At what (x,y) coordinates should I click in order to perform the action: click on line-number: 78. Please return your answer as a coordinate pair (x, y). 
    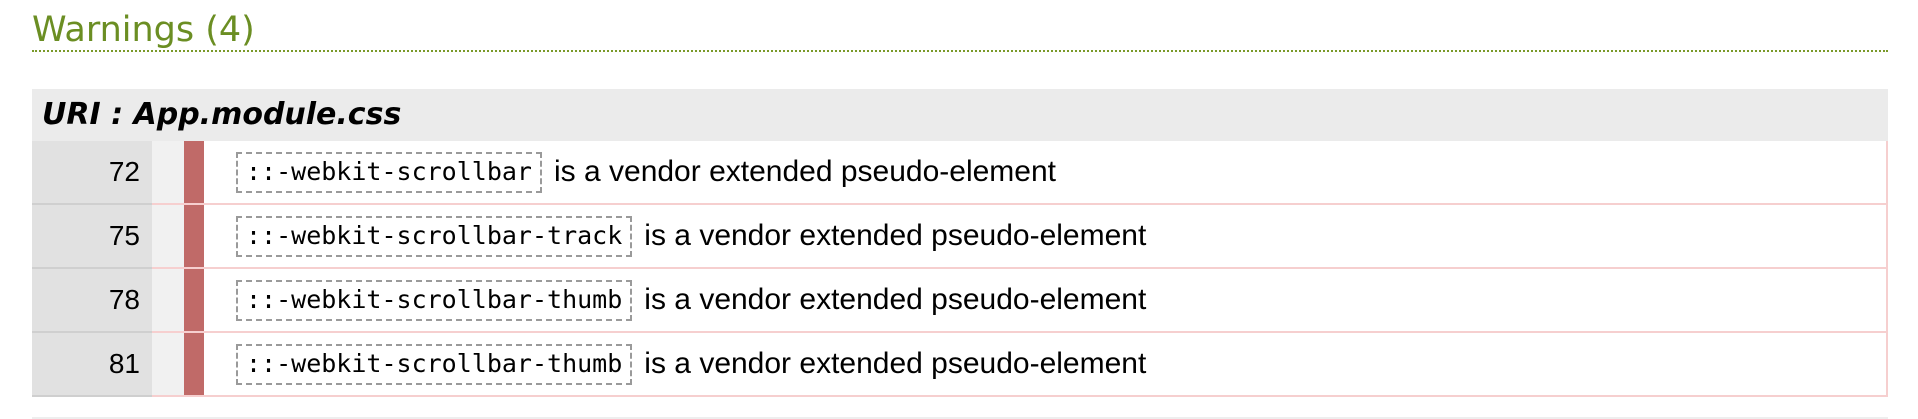
    Looking at the image, I should click on (92, 301).